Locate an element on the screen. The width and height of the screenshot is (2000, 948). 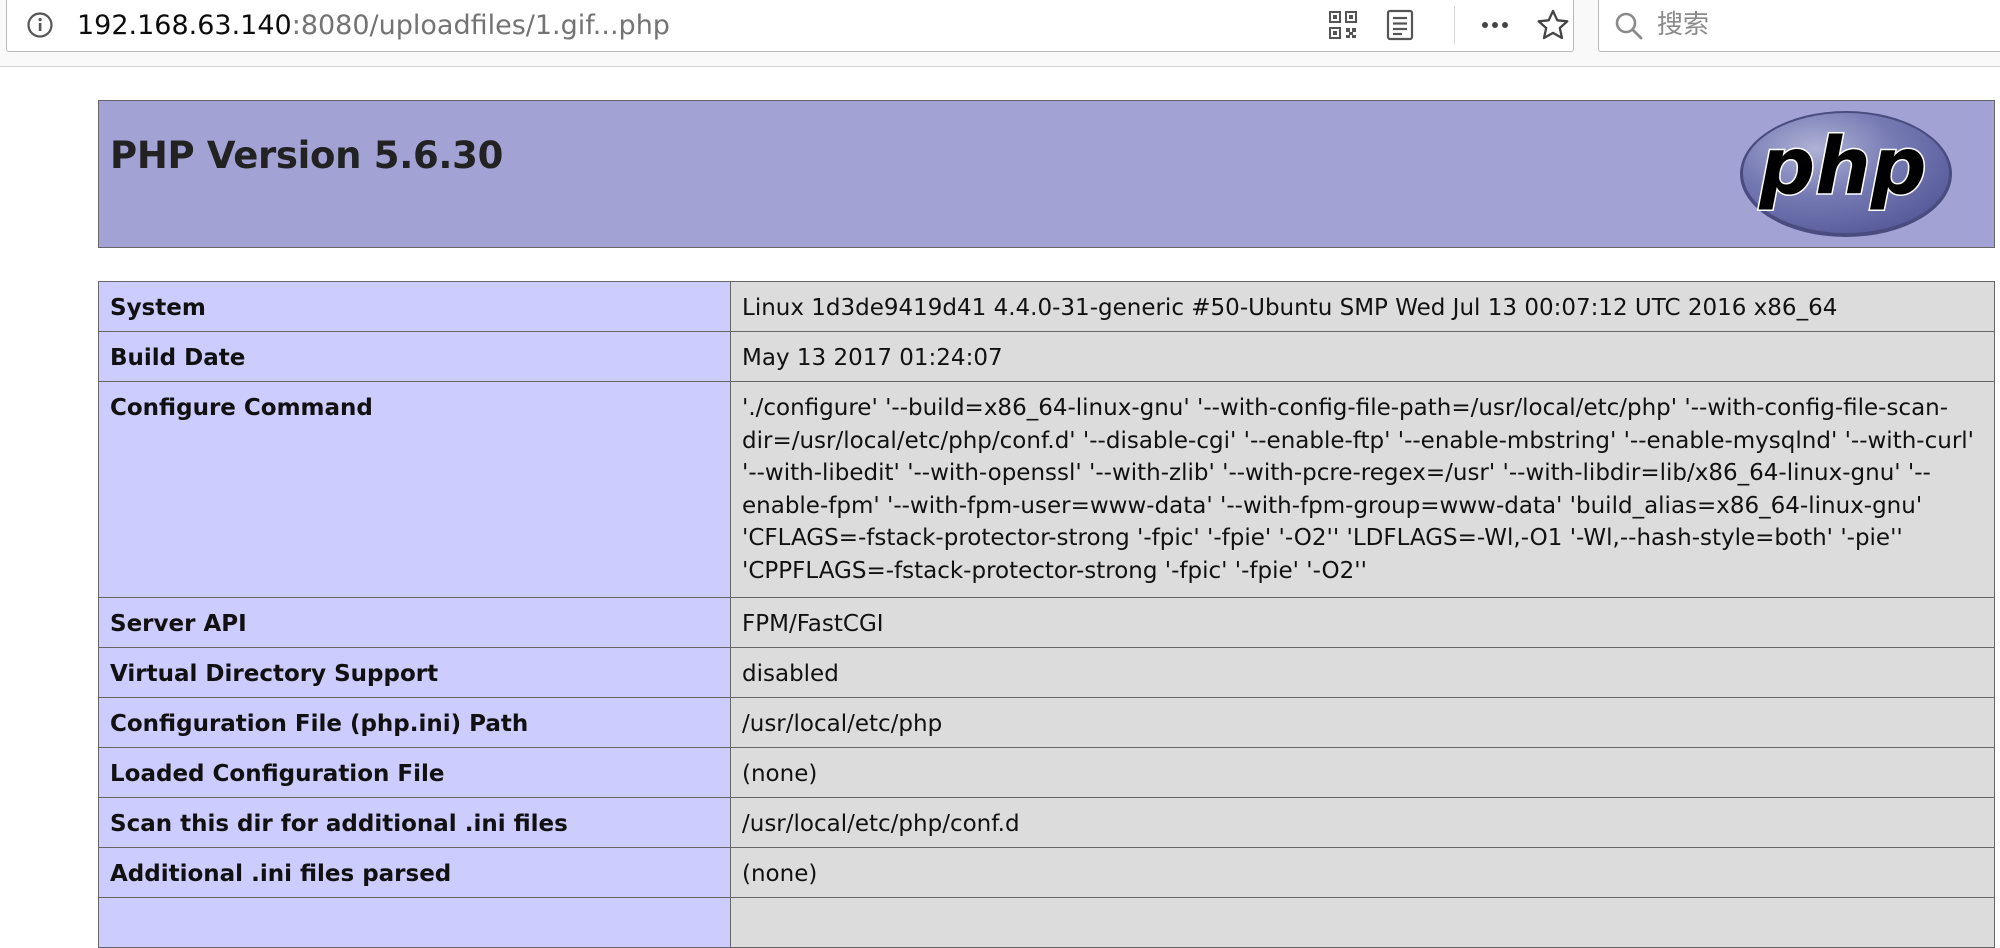
search-bar is located at coordinates (1799, 26).